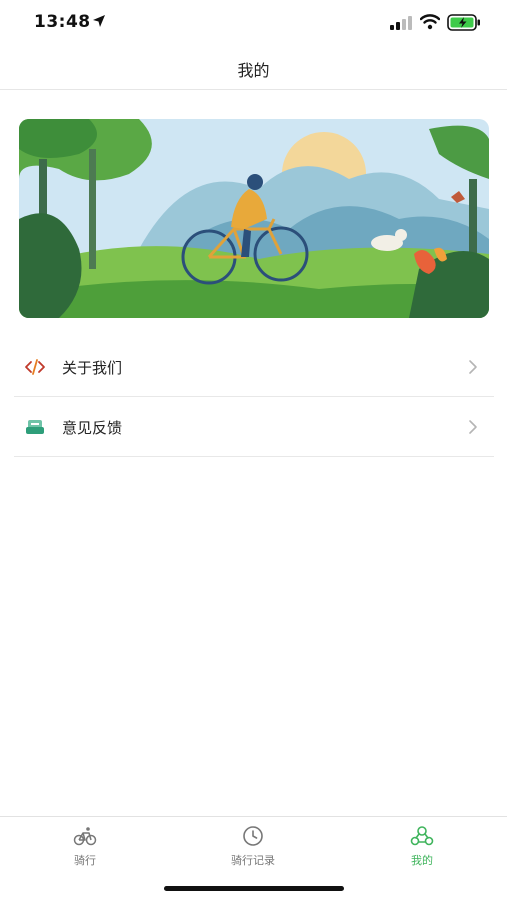 Image resolution: width=507 pixels, height=900 pixels. Describe the element at coordinates (253, 860) in the screenshot. I see `tab-label: 骑行记录` at that location.